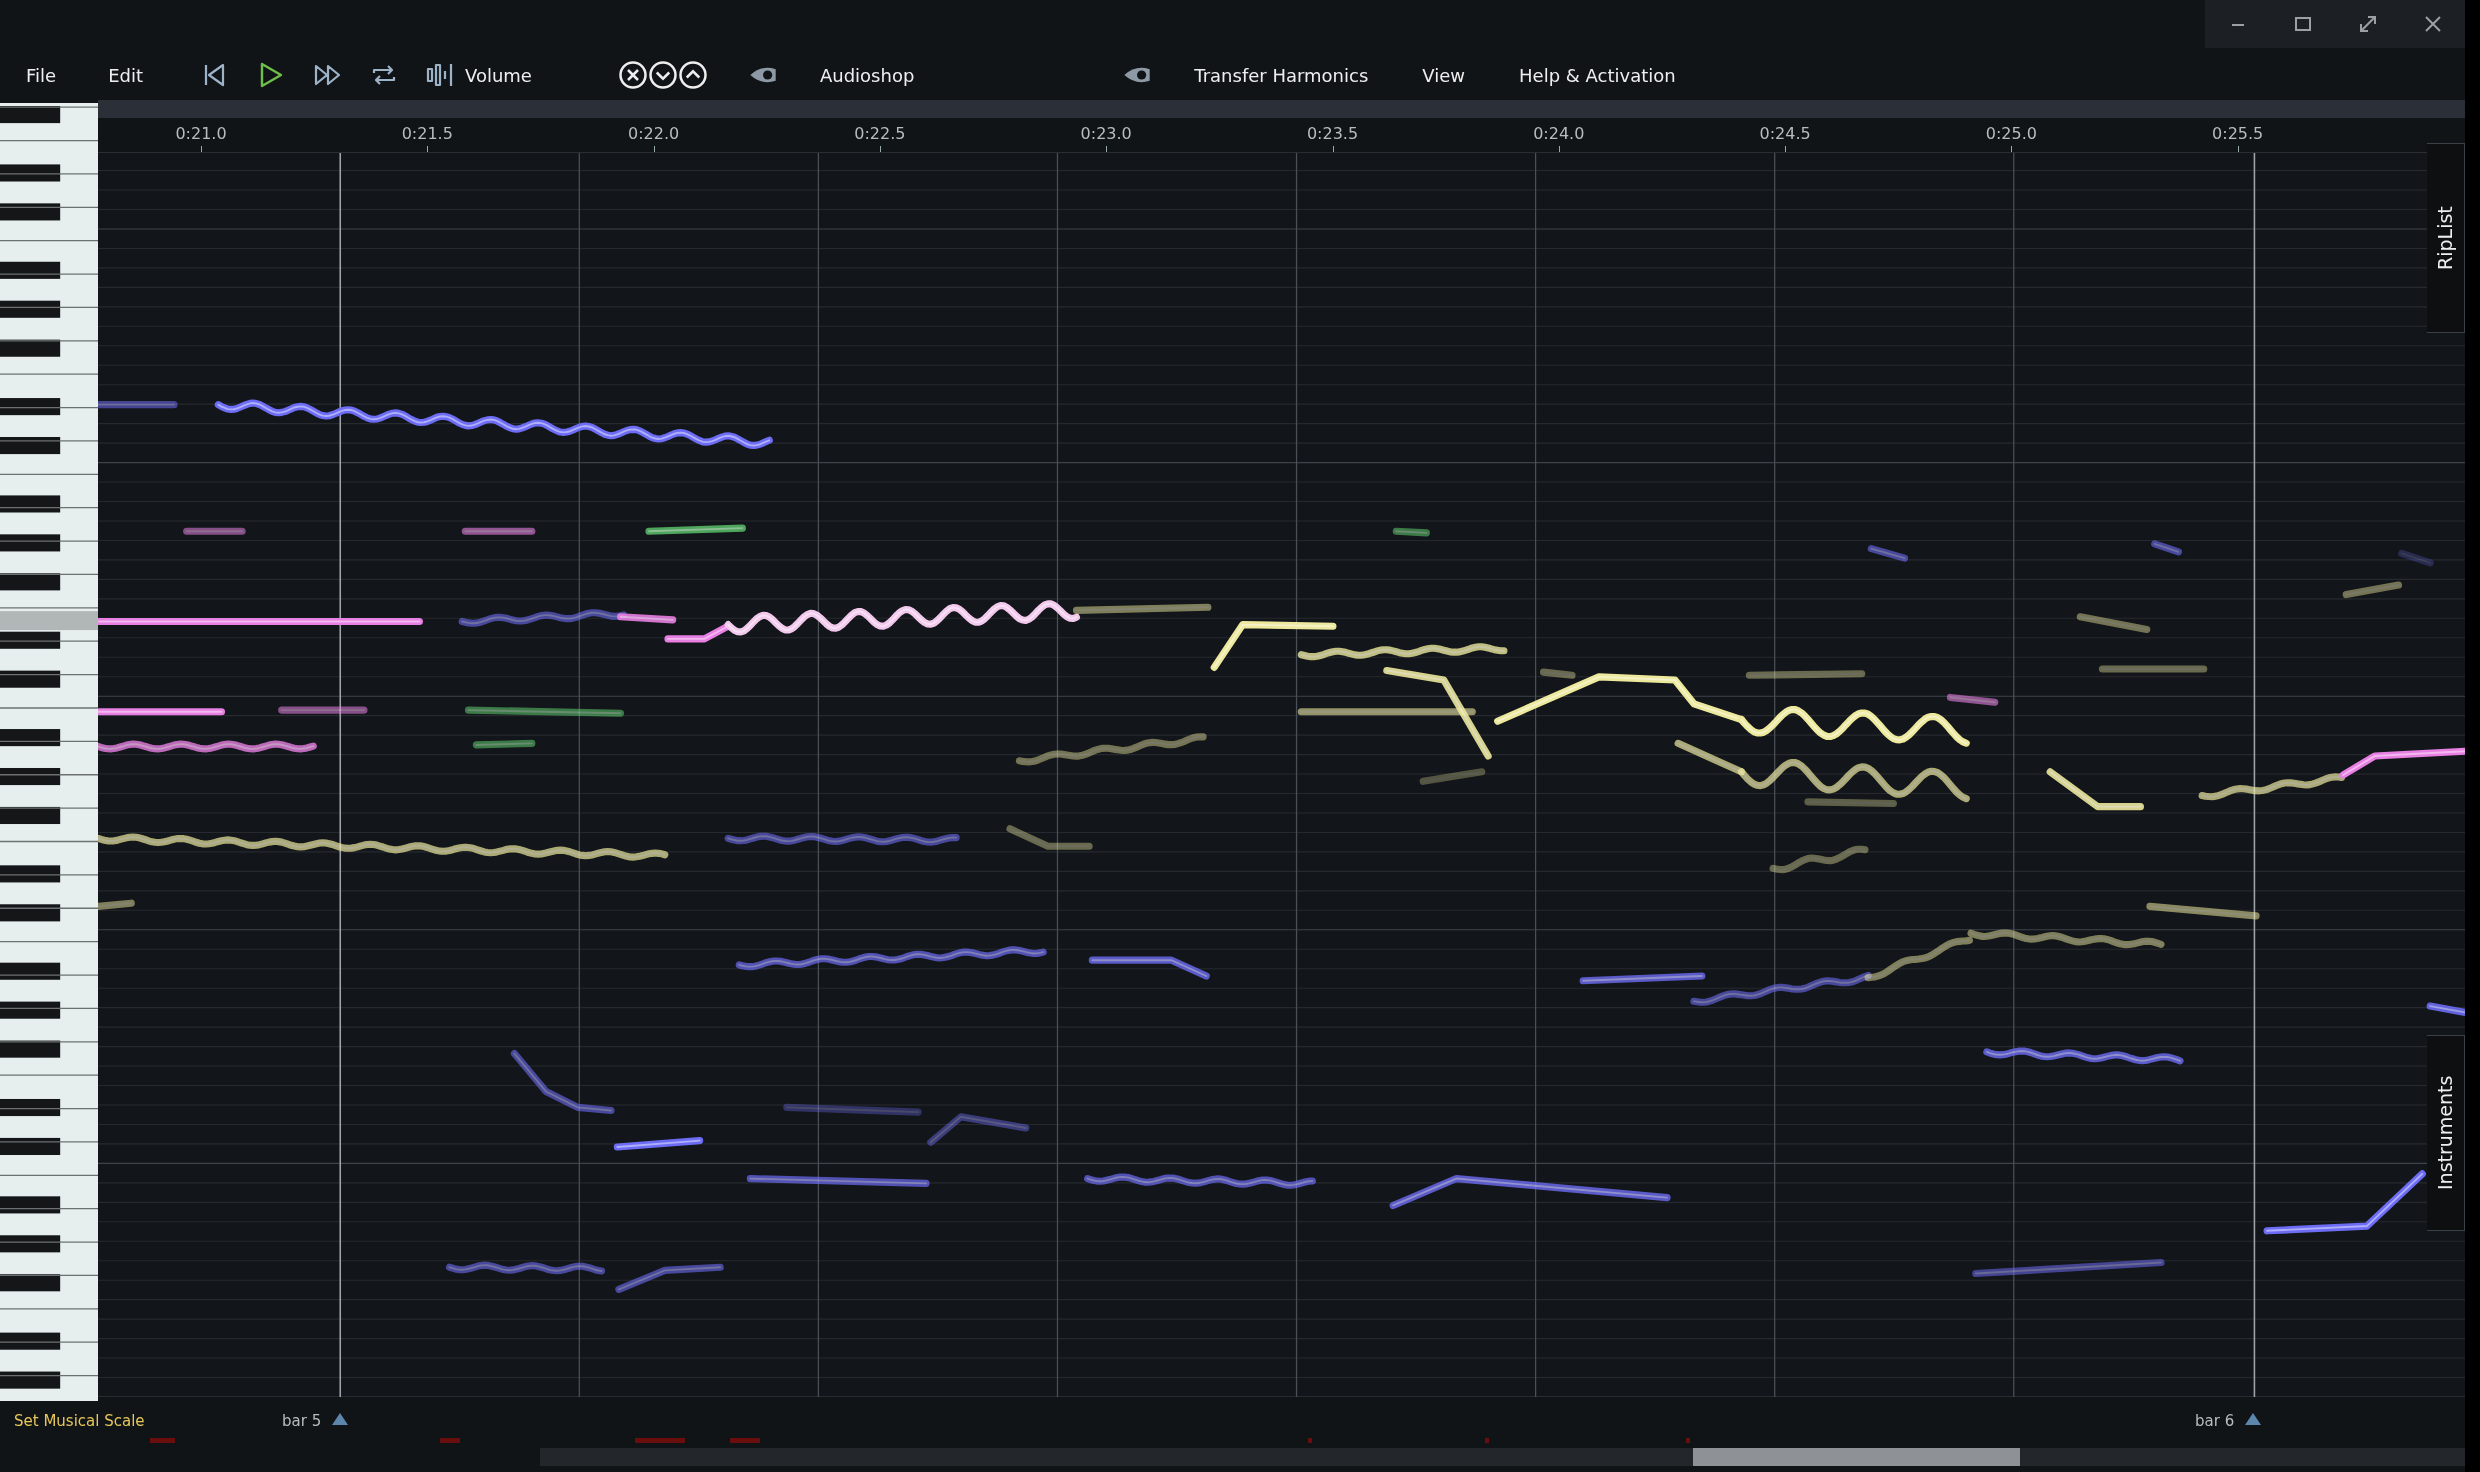 The height and width of the screenshot is (1472, 2480). Describe the element at coordinates (1444, 75) in the screenshot. I see `menu-item: View` at that location.